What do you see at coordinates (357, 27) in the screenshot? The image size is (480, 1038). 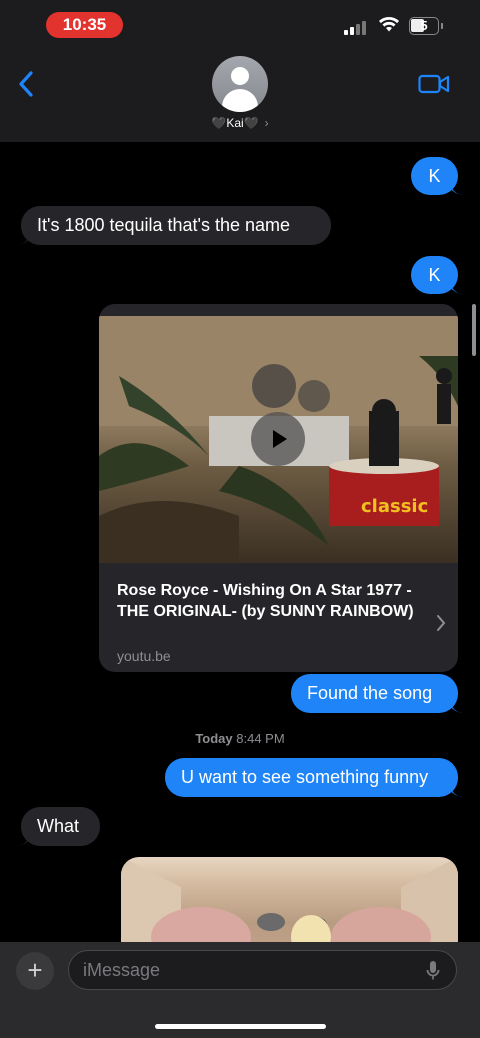 I see `cellular-signal-icon` at bounding box center [357, 27].